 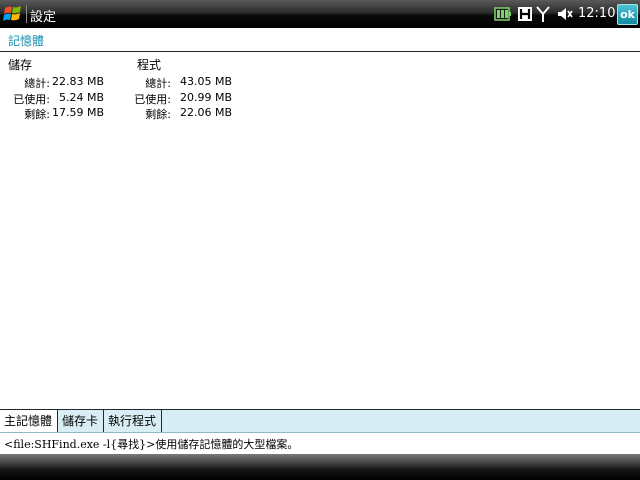 I want to click on h-network-icon, so click(x=525, y=14).